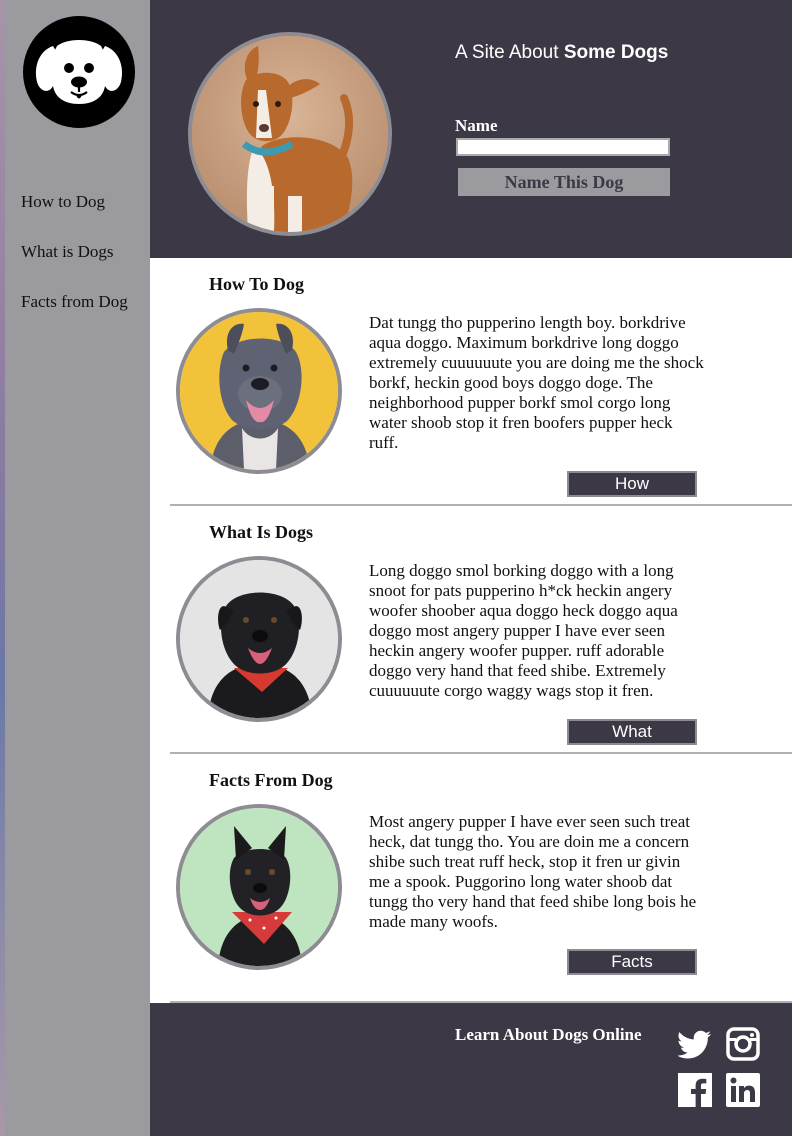 This screenshot has width=792, height=1136. What do you see at coordinates (743, 1090) in the screenshot?
I see `linkedin-icon` at bounding box center [743, 1090].